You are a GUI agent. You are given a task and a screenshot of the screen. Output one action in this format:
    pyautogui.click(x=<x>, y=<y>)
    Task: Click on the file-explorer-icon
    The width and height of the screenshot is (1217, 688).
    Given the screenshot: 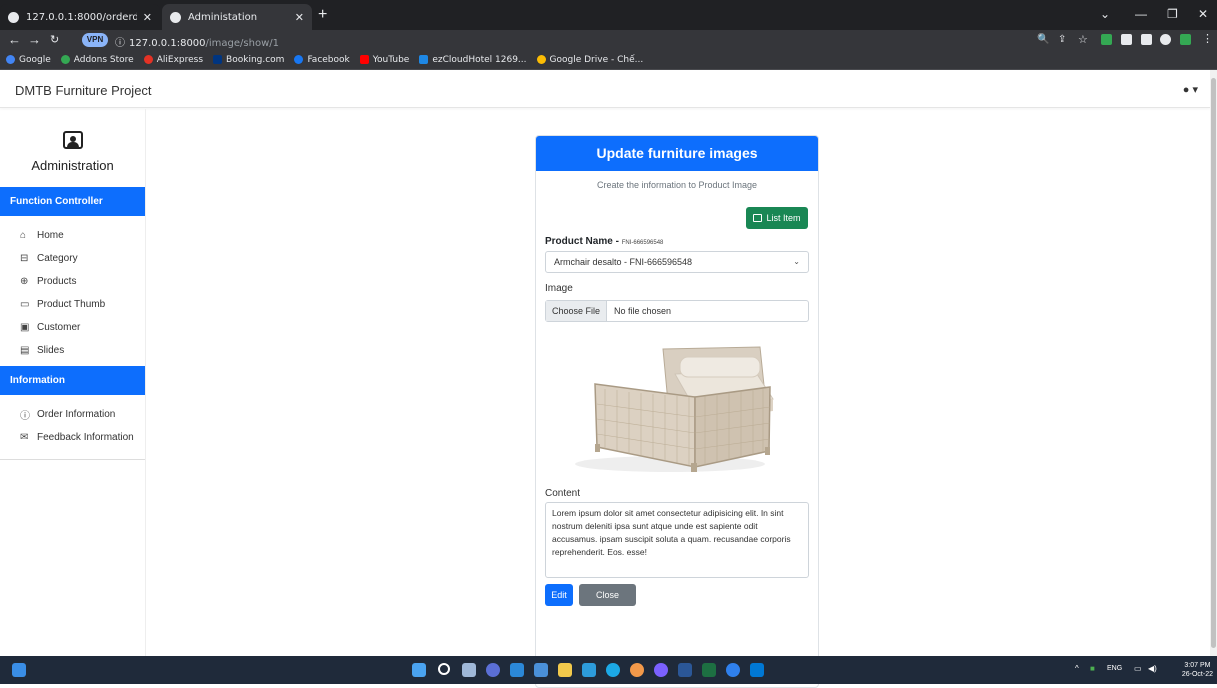 What is the action you would take?
    pyautogui.click(x=565, y=670)
    